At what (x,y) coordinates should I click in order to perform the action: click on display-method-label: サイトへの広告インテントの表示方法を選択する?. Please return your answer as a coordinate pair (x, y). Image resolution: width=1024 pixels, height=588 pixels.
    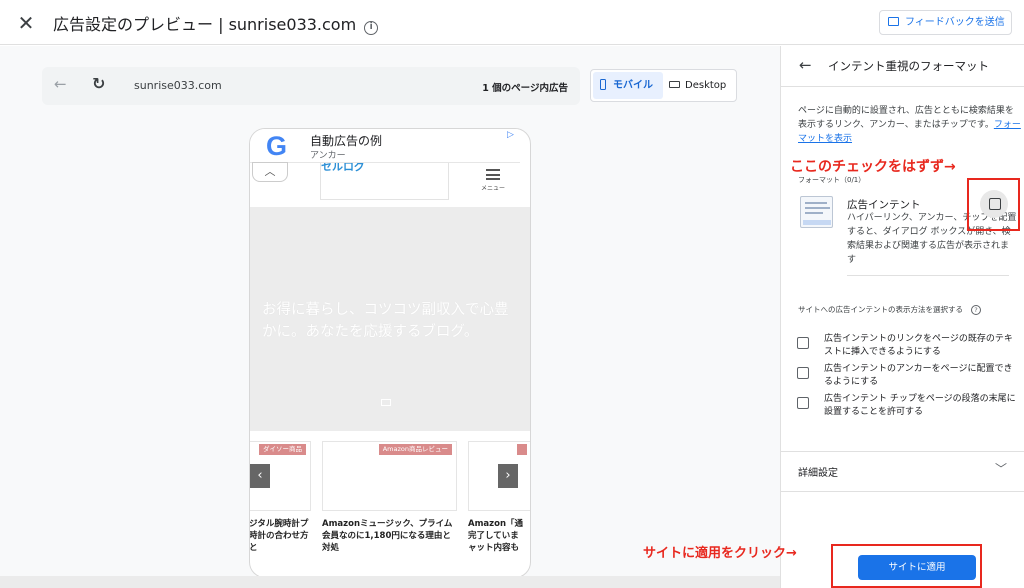
    Looking at the image, I should click on (889, 309).